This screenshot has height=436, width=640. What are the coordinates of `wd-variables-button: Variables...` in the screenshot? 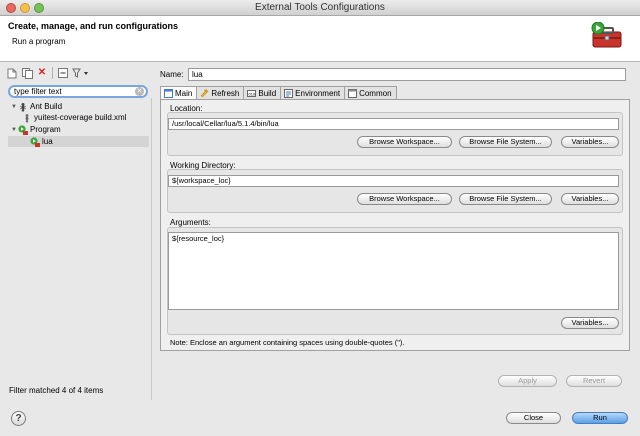 It's located at (590, 199).